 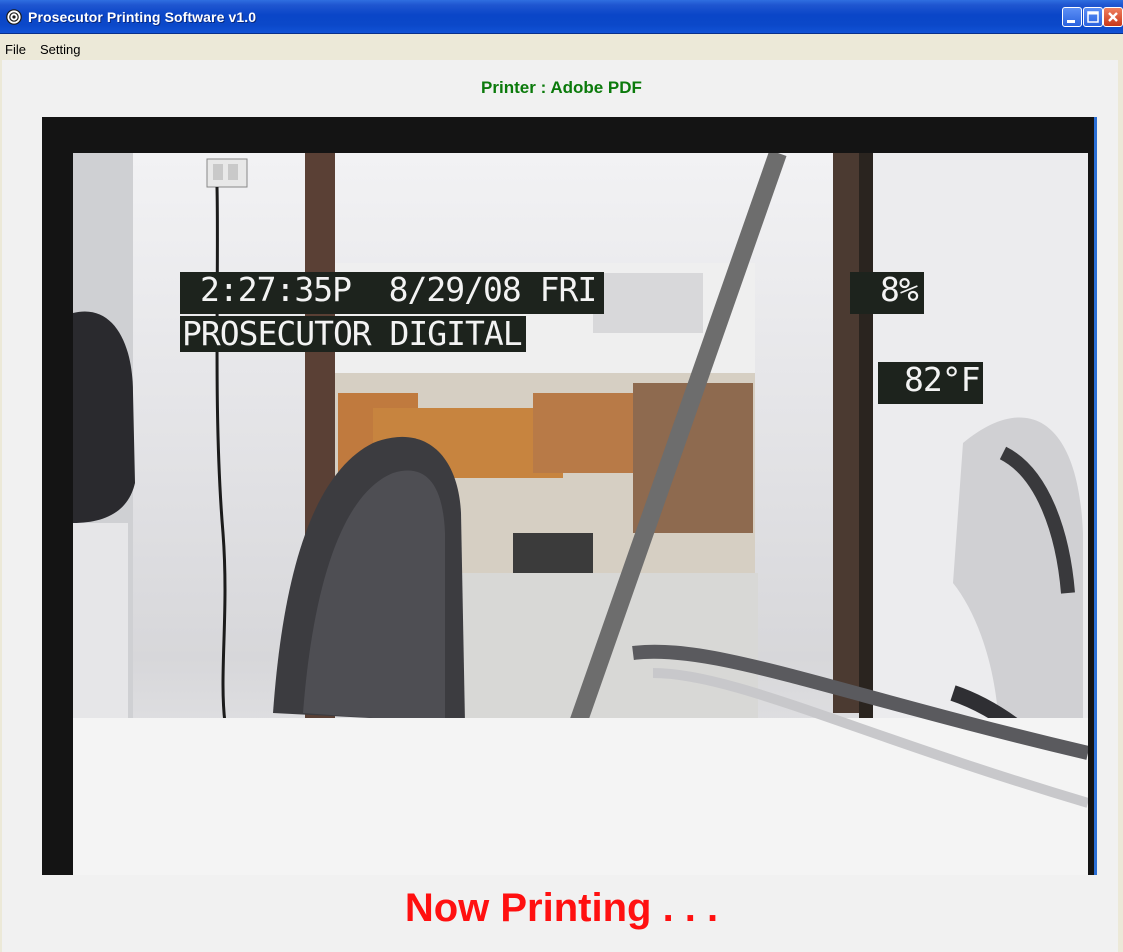 I want to click on close-icon, so click(x=1113, y=17).